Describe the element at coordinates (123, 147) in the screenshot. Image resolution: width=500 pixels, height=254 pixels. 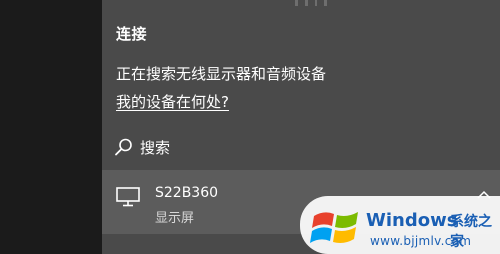
I see `search-icon` at that location.